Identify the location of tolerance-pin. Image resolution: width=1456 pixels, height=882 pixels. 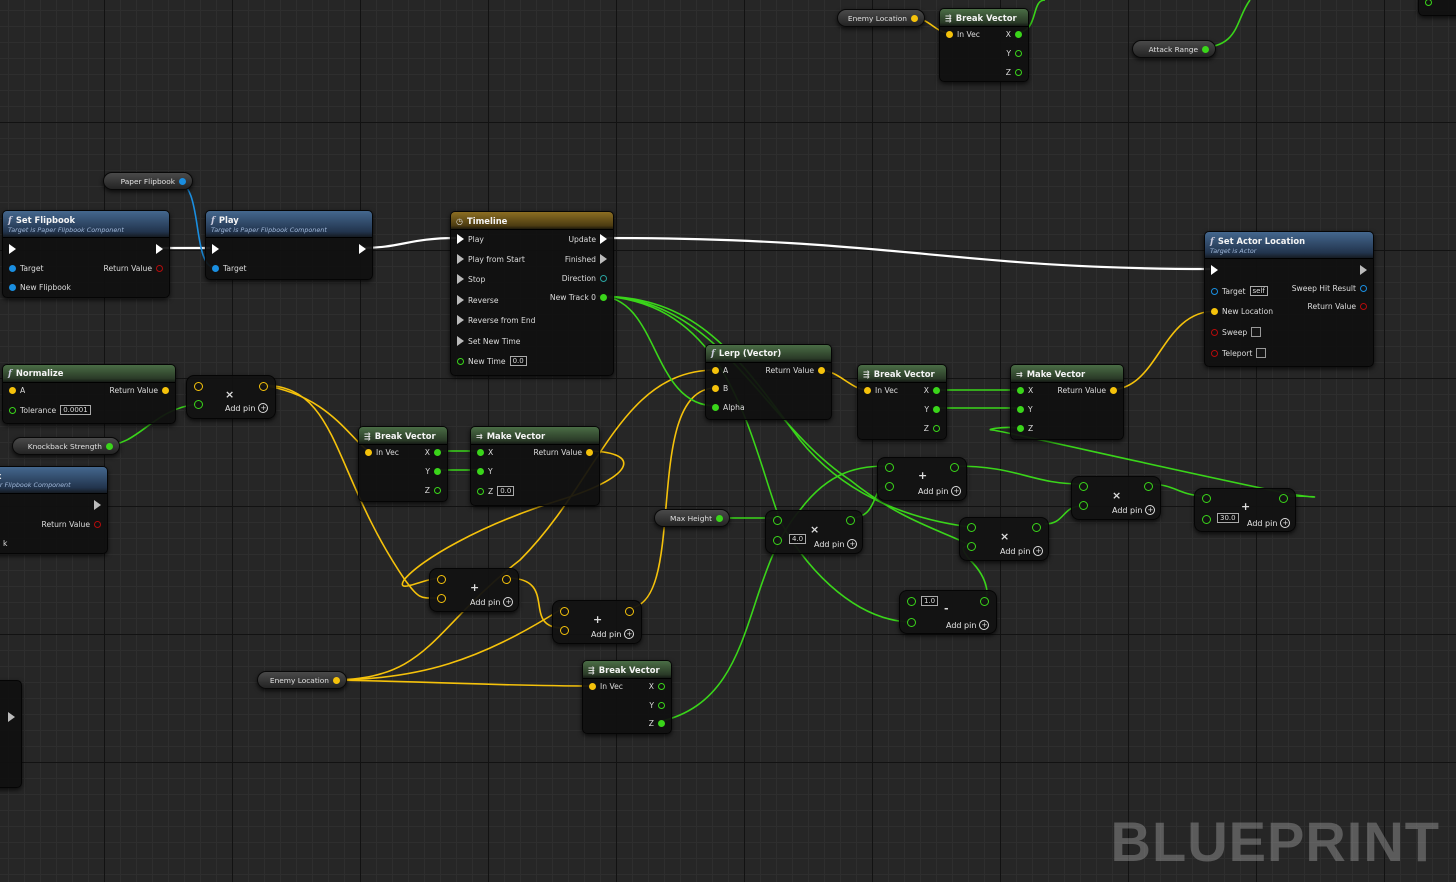
(12, 410).